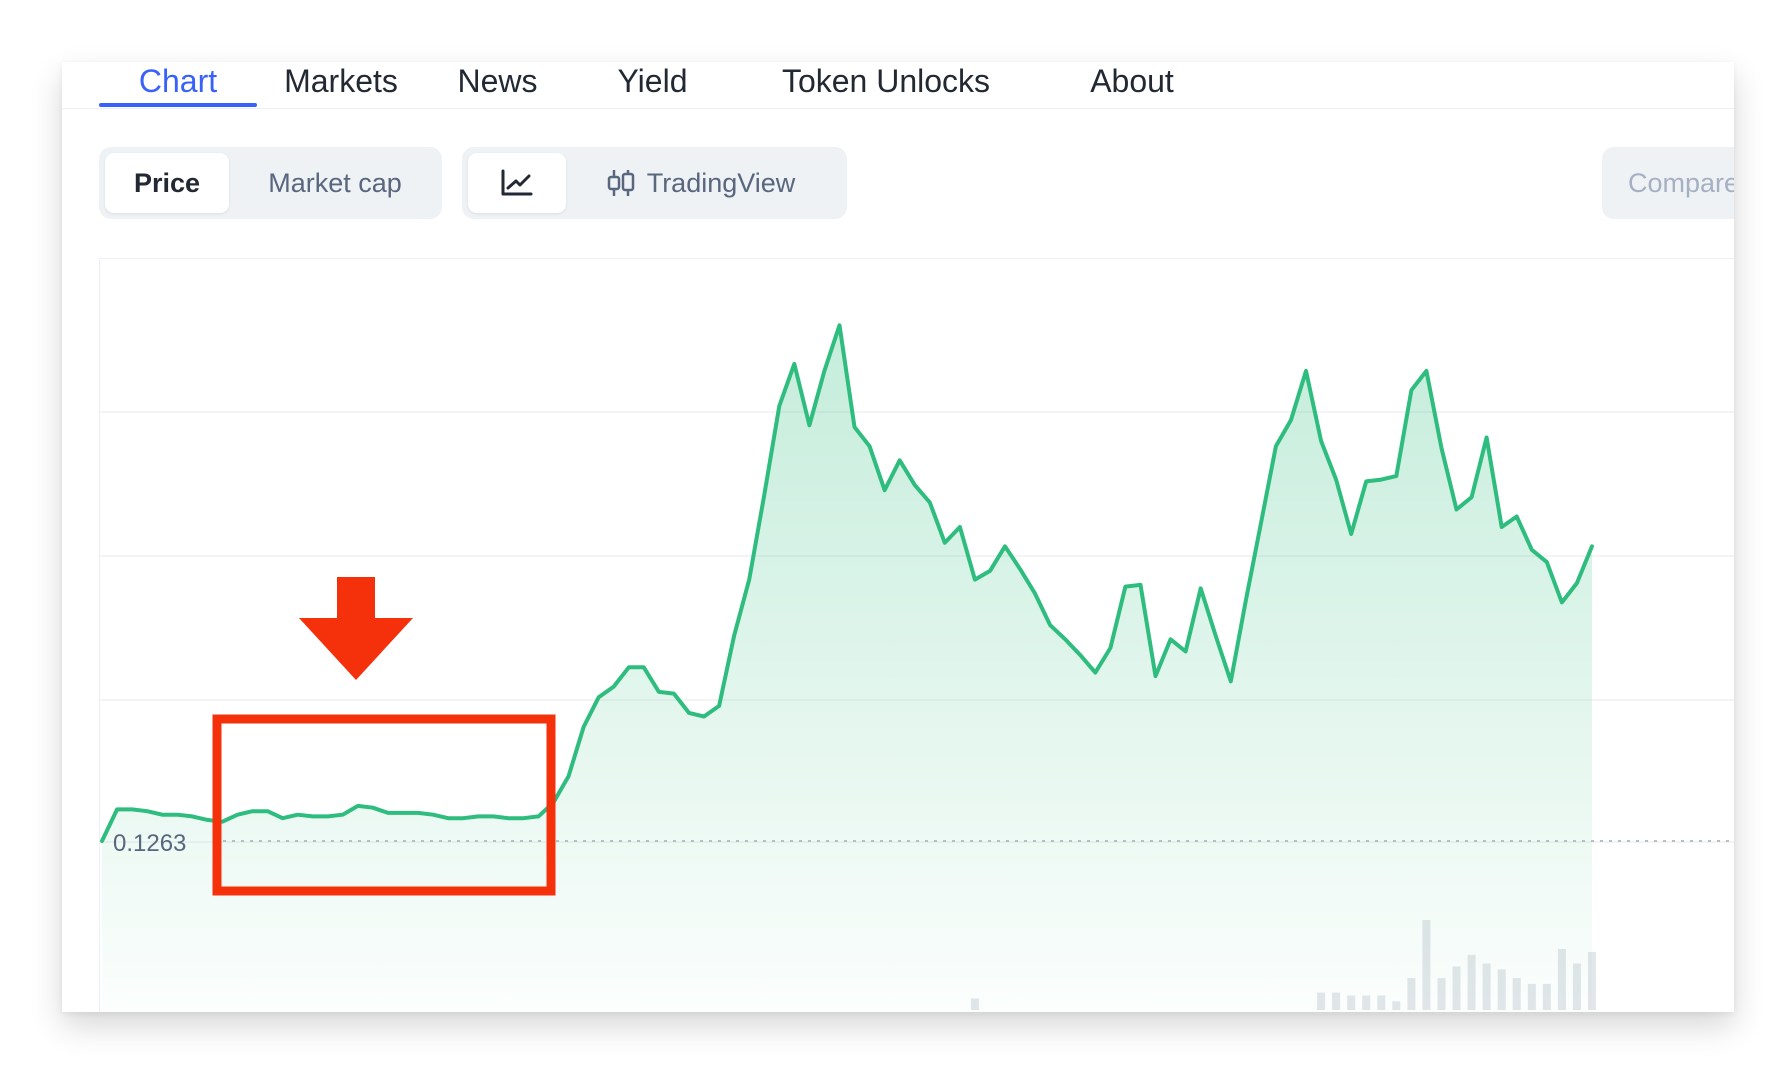  I want to click on annotation-overlay, so click(384, 736).